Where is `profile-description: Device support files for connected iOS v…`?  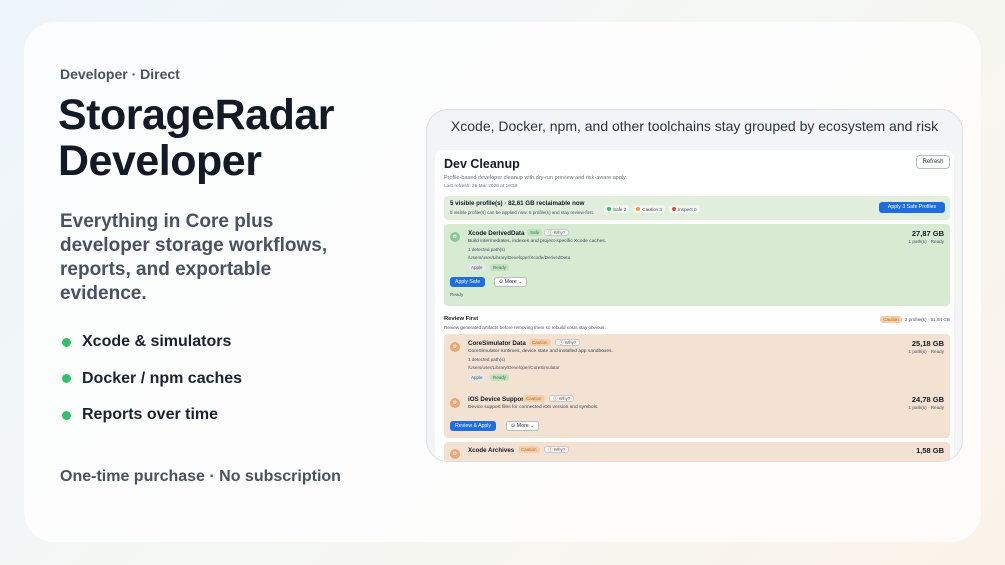
profile-description: Device support files for connected iOS v… is located at coordinates (533, 407).